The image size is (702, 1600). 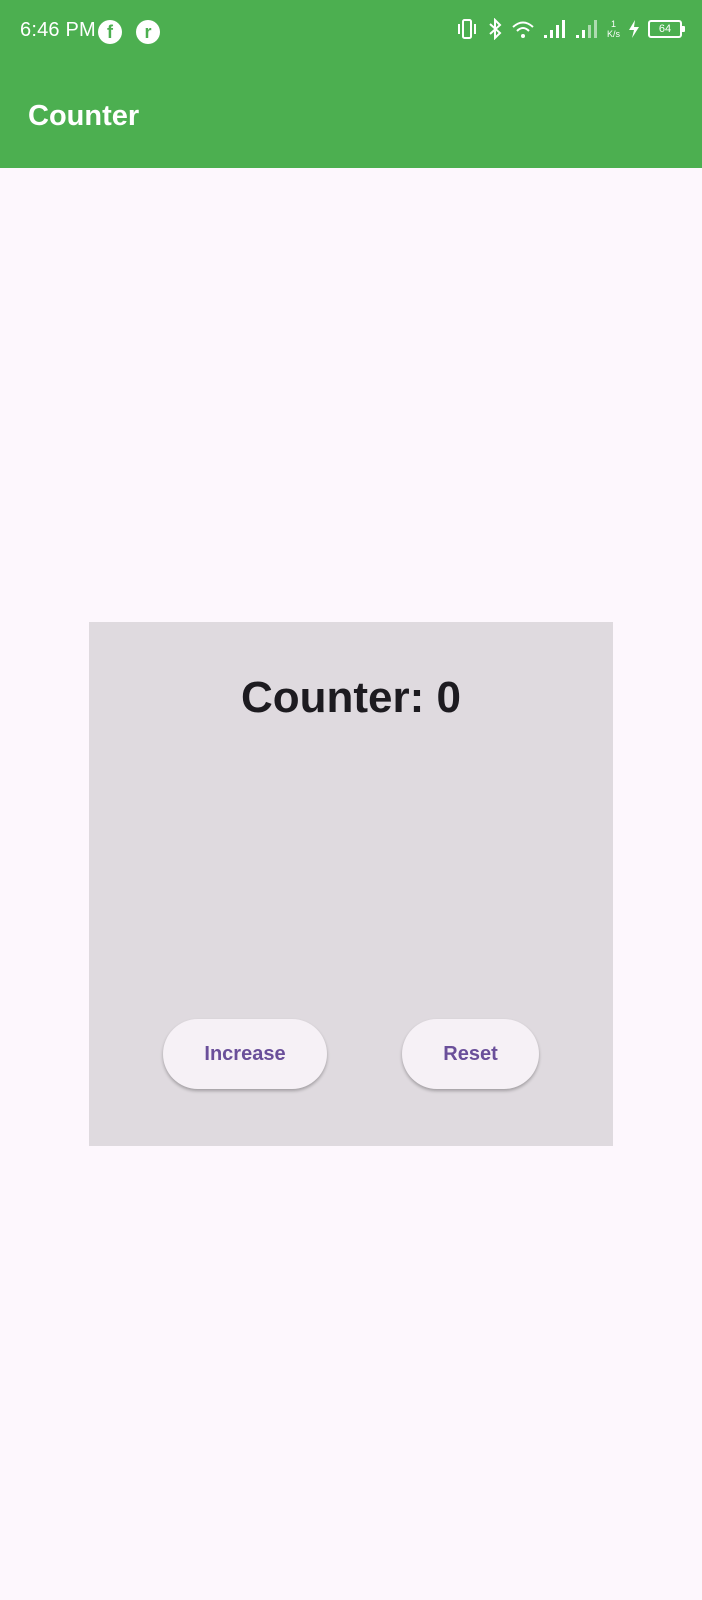 I want to click on battery-icon: 64, so click(x=666, y=29).